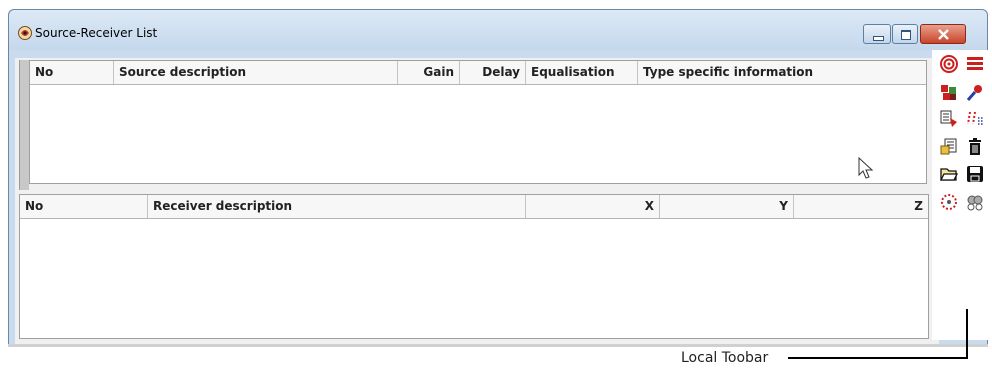 The width and height of the screenshot is (992, 369). I want to click on minimize-icon, so click(878, 38).